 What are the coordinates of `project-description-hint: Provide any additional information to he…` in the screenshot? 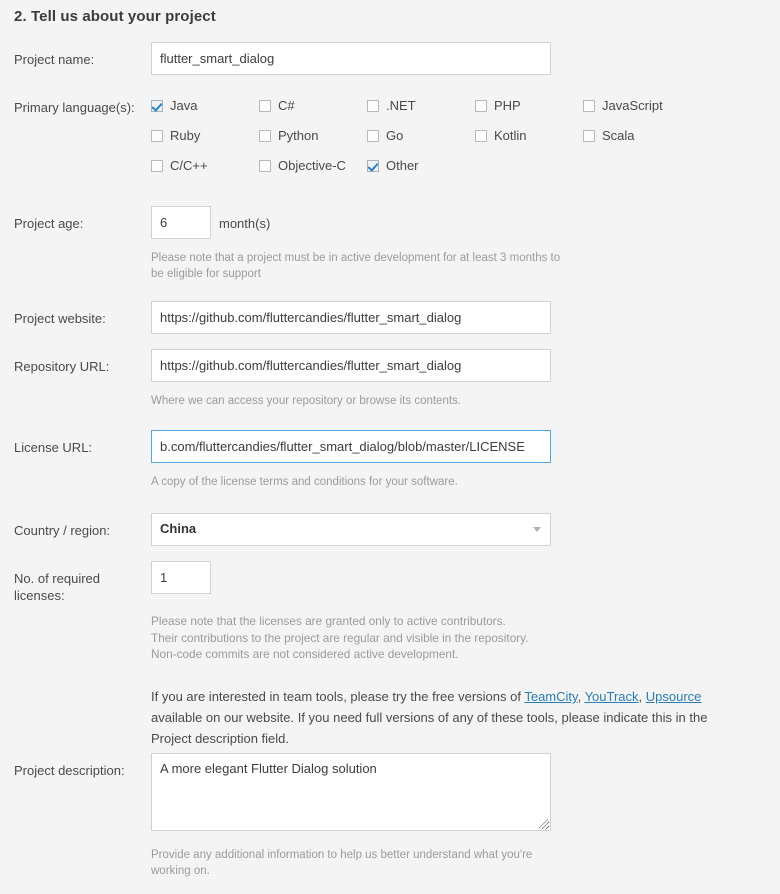 It's located at (342, 863).